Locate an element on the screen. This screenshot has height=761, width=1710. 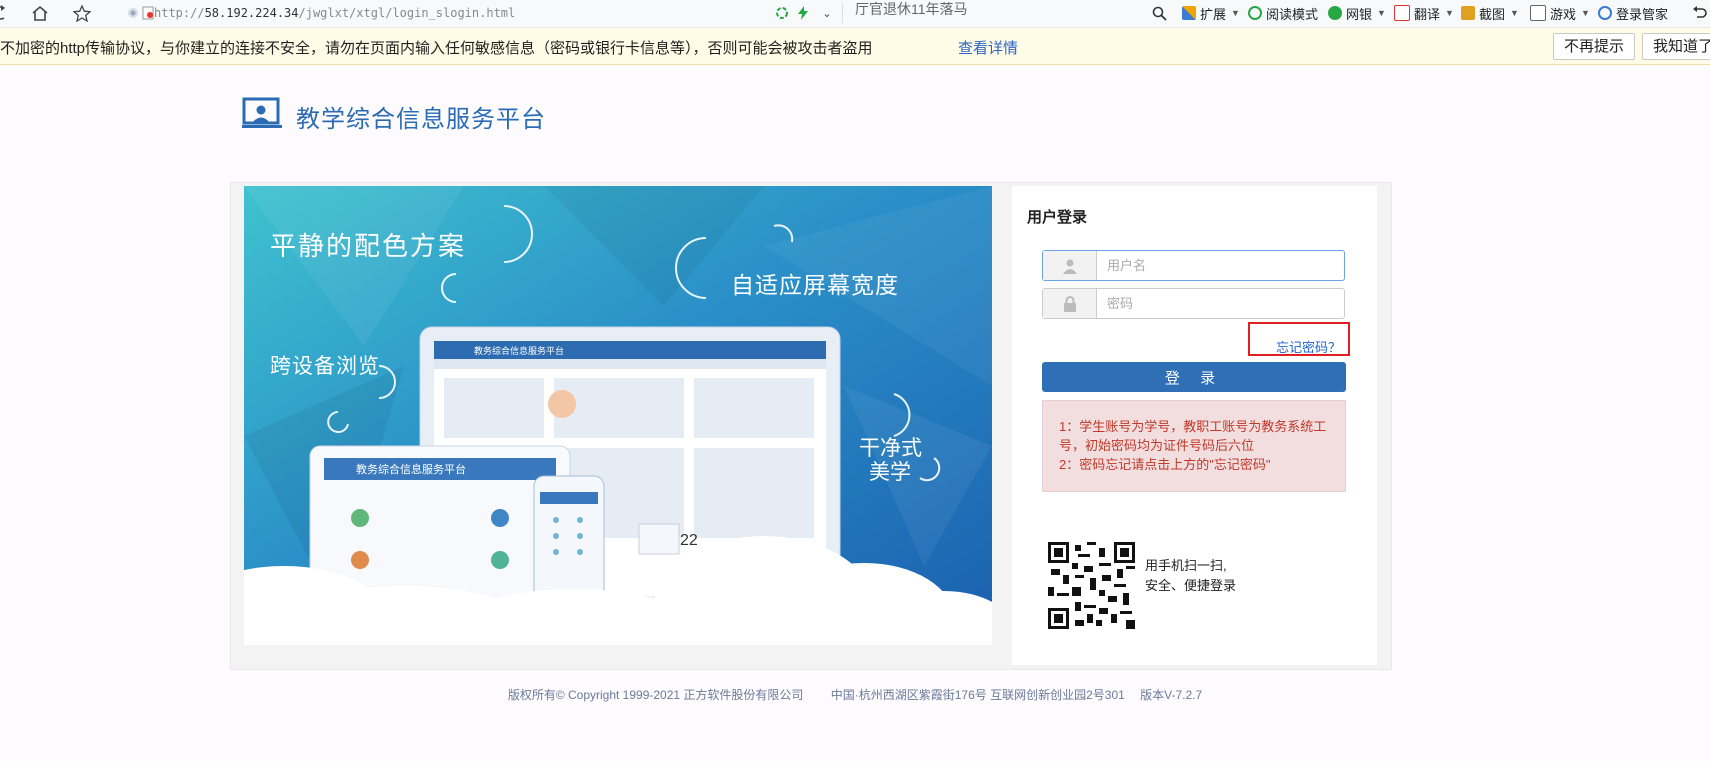
qr-code-icon is located at coordinates (1091, 585).